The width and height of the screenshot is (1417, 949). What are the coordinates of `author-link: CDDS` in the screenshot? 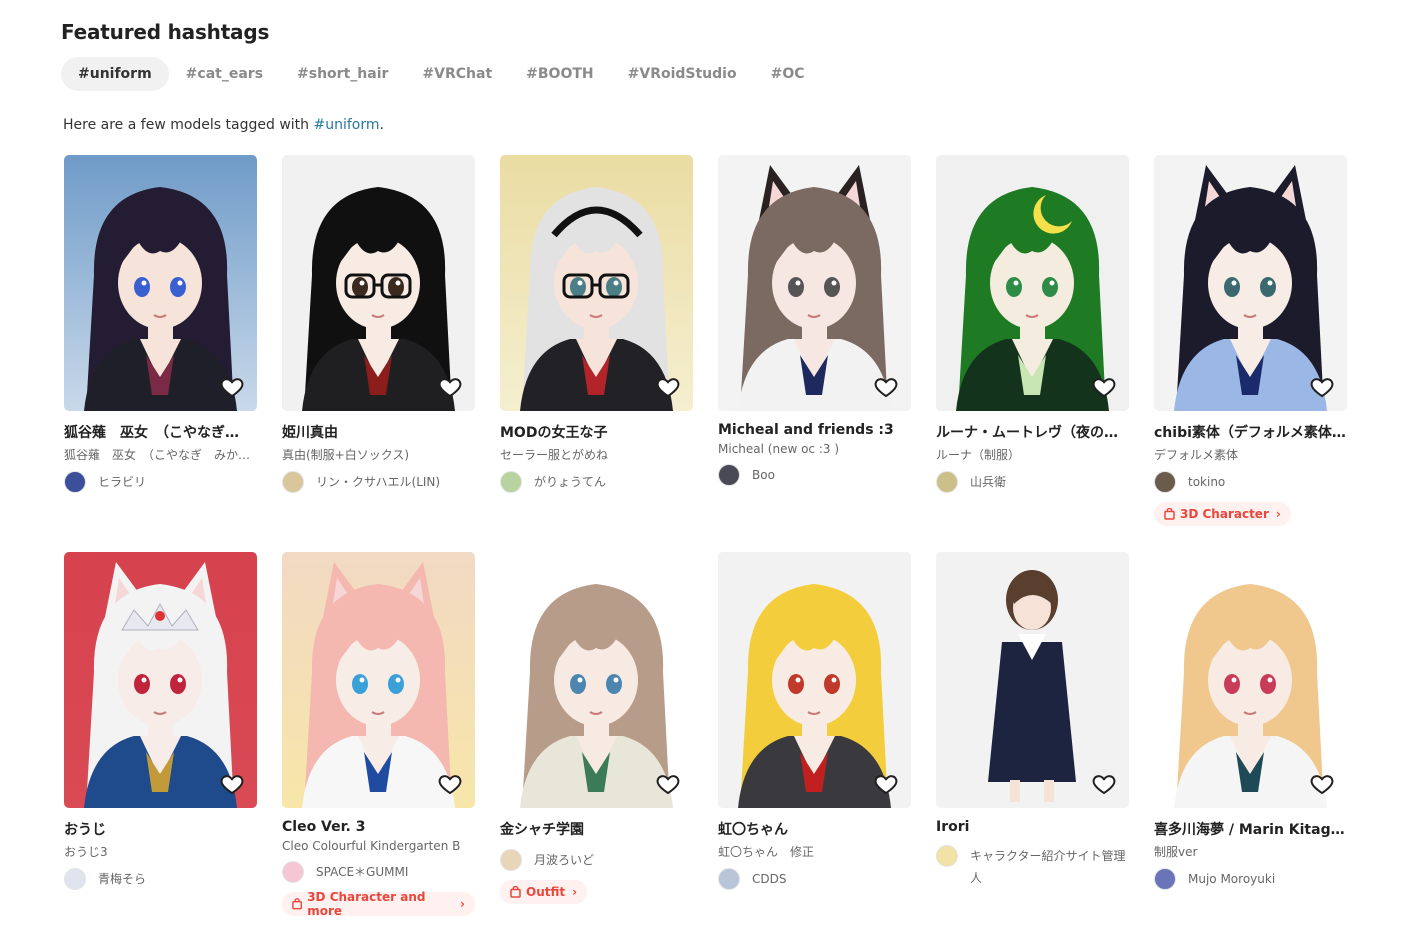 It's located at (814, 879).